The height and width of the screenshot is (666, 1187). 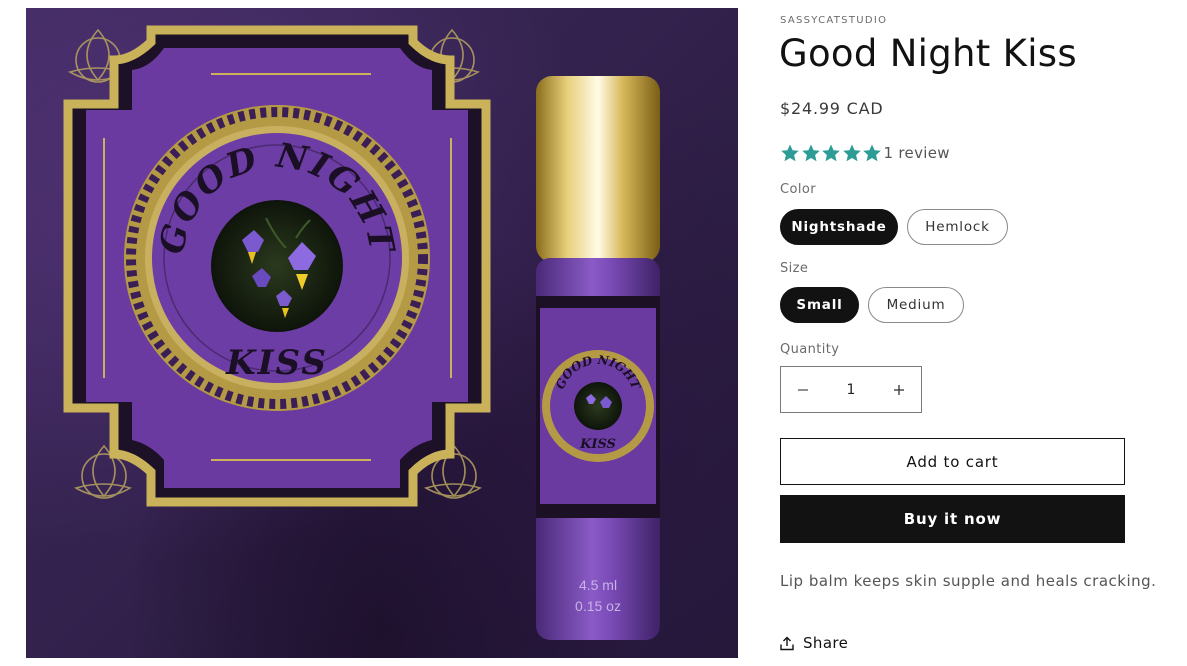 I want to click on minus-icon, so click(x=803, y=389).